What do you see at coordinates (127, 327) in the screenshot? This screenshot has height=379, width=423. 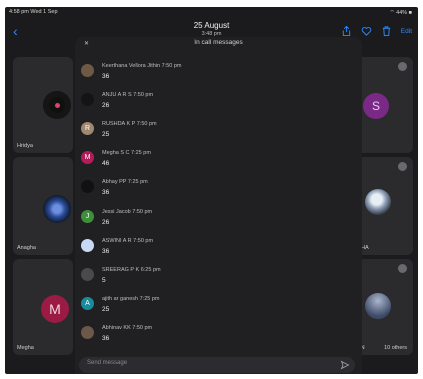 I see `viewer-name: Abhinav KK 7:50 pm` at bounding box center [127, 327].